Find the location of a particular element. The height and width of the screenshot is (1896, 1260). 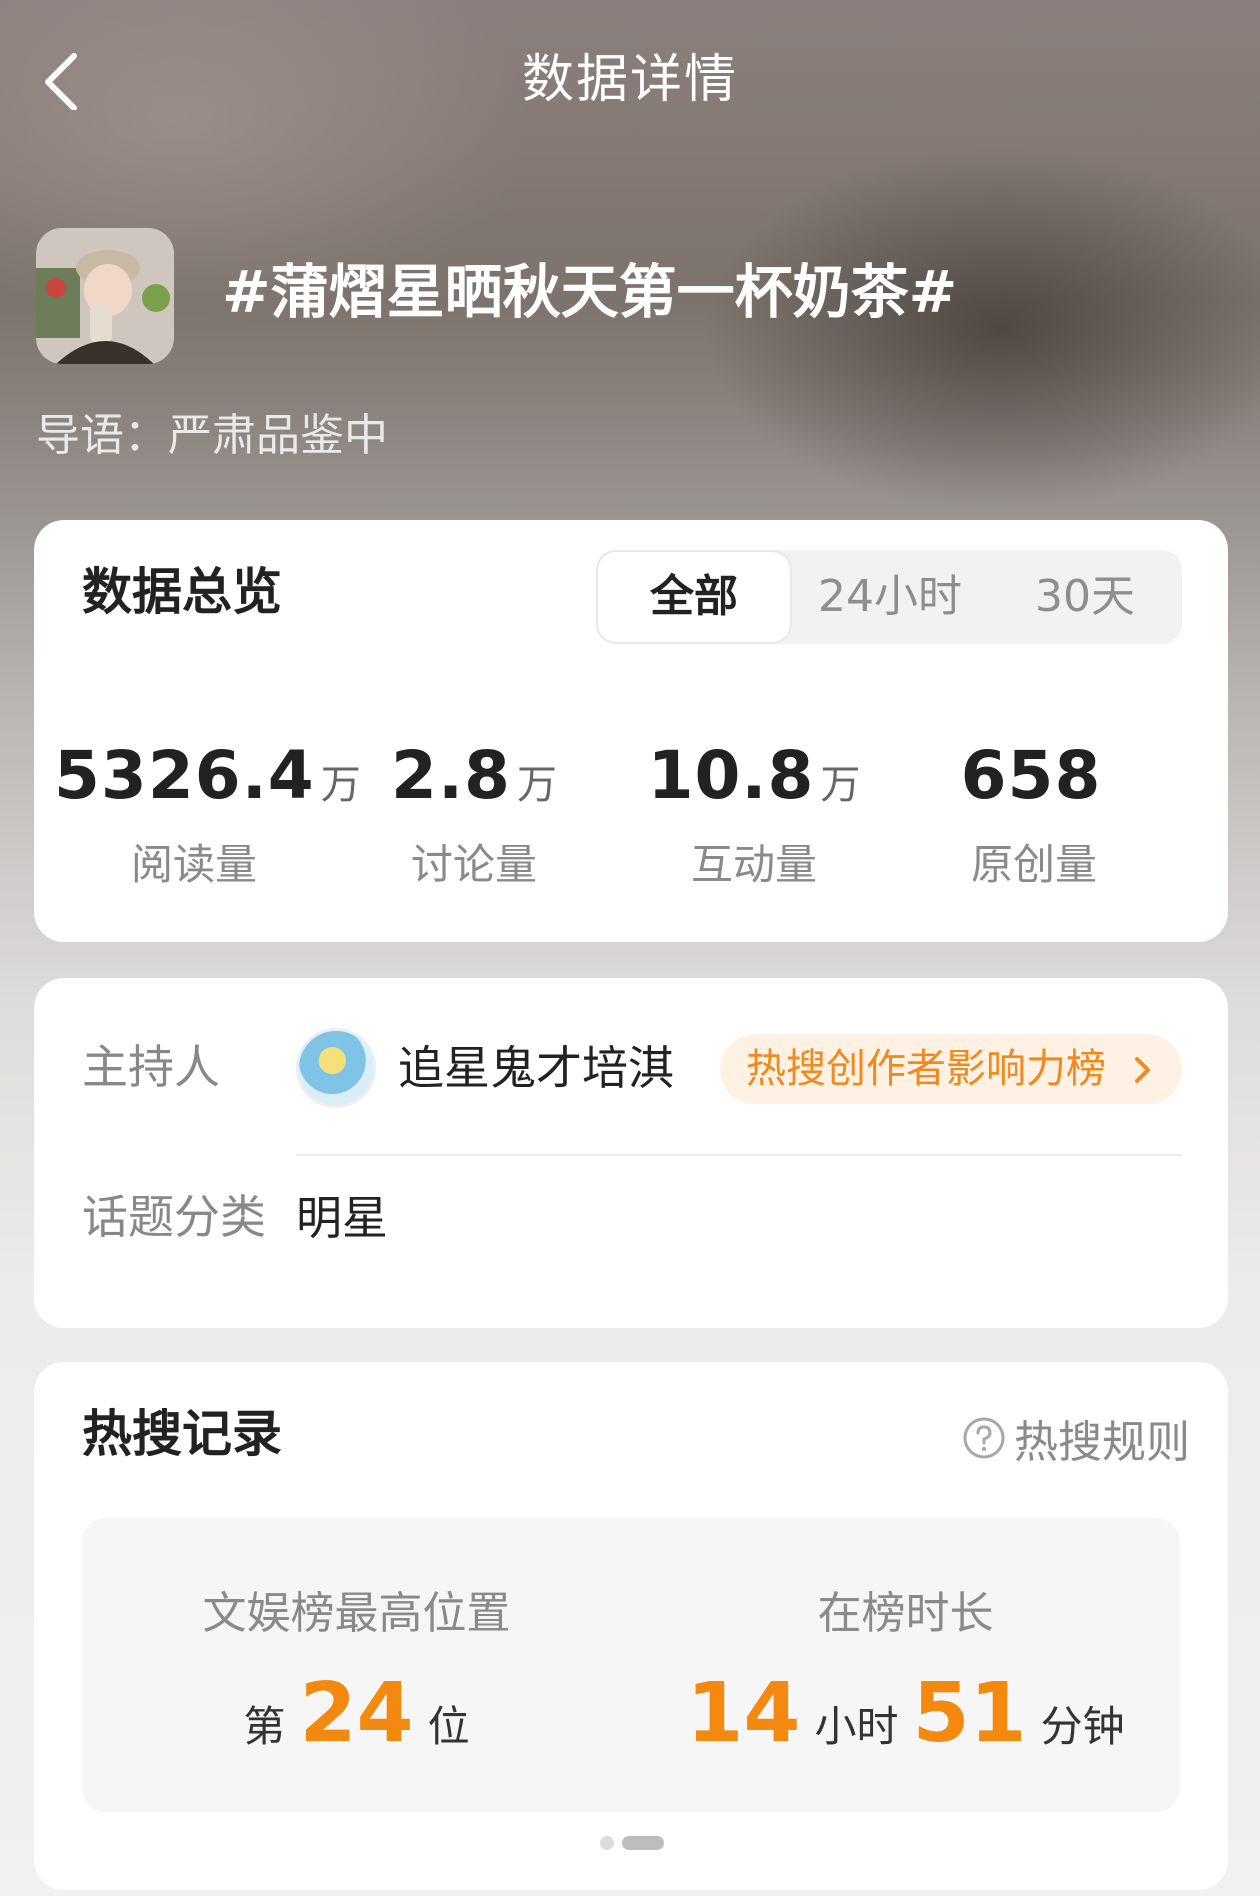

host-name: 追星鬼才培淇 is located at coordinates (536, 1068).